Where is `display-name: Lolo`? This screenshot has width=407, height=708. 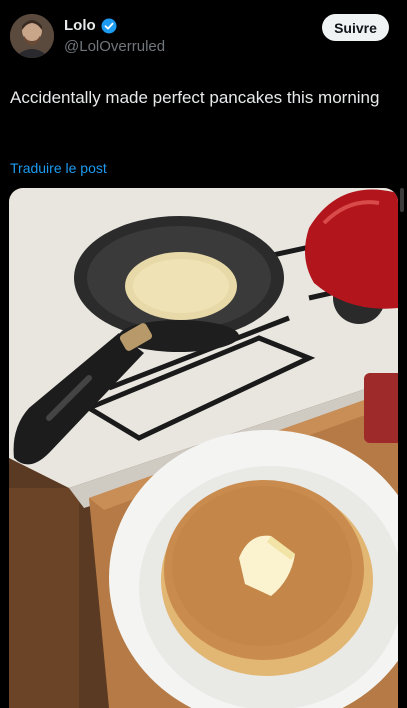 display-name: Lolo is located at coordinates (80, 25).